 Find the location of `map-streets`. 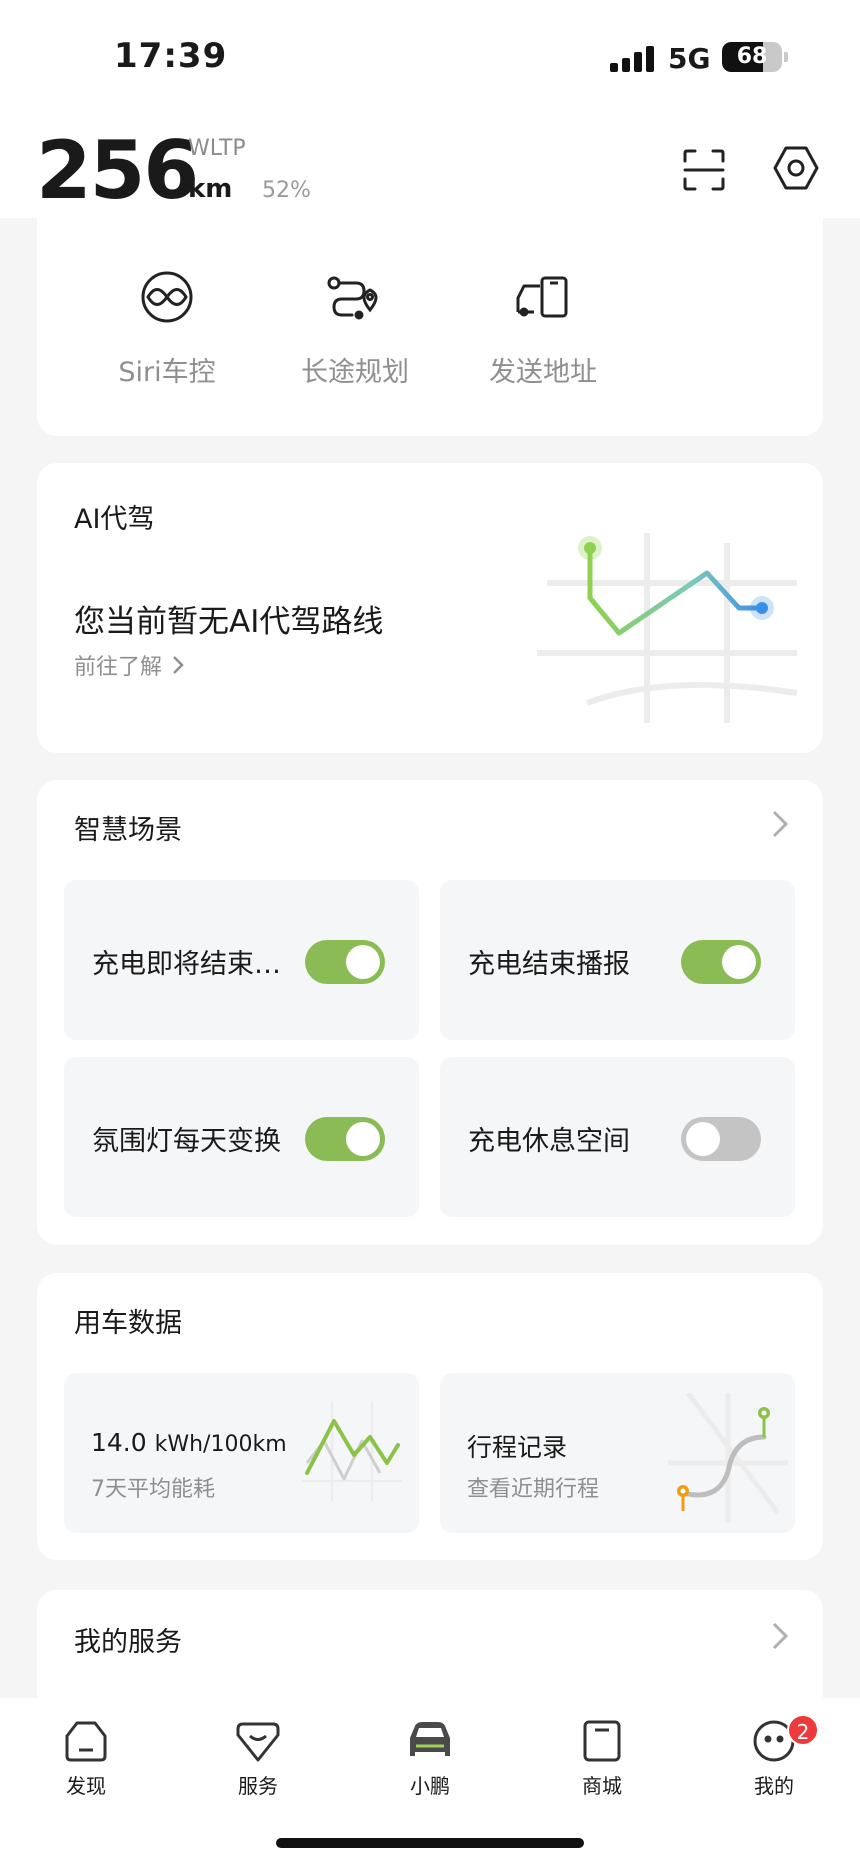

map-streets is located at coordinates (667, 628).